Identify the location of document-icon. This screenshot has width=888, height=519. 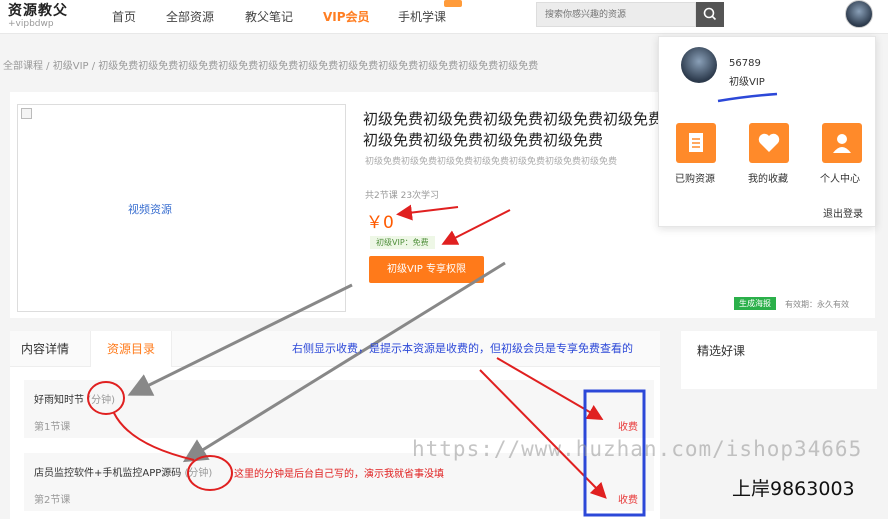
(696, 142).